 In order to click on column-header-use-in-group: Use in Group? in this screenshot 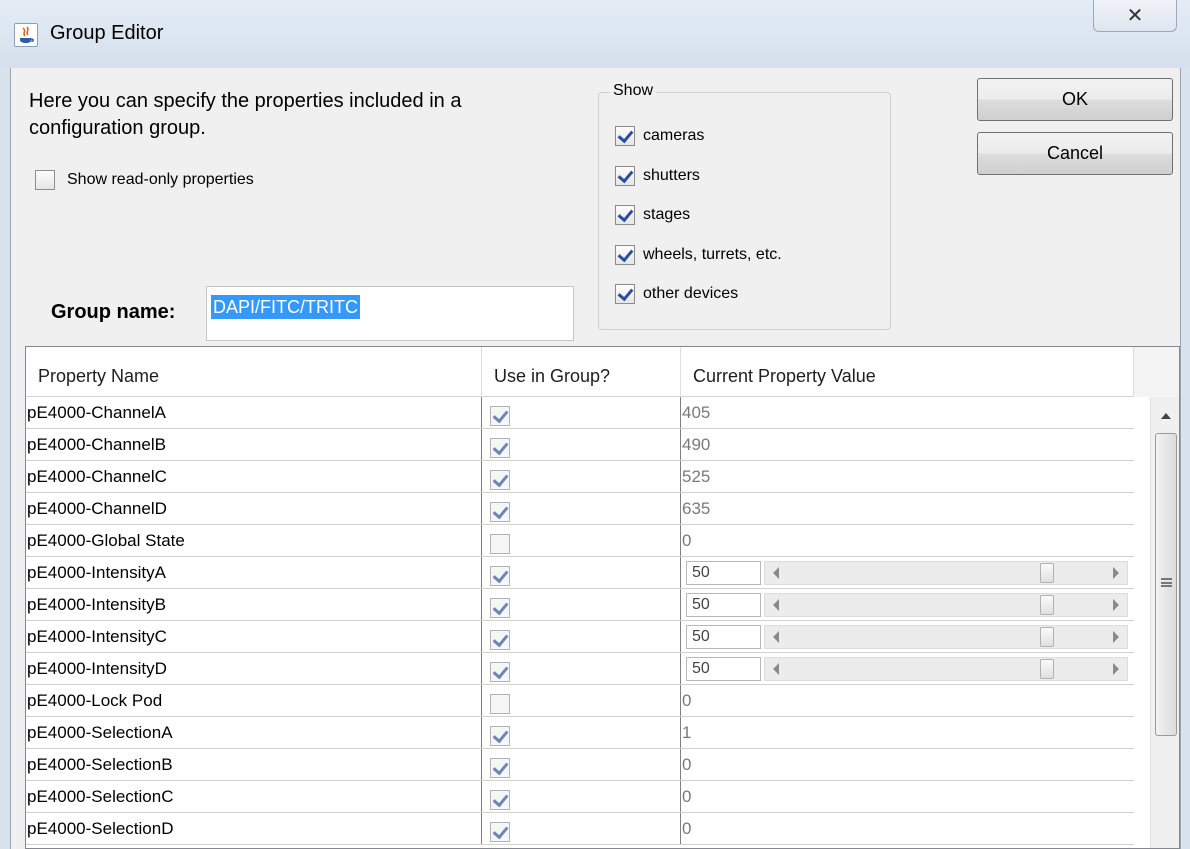, I will do `click(581, 372)`.